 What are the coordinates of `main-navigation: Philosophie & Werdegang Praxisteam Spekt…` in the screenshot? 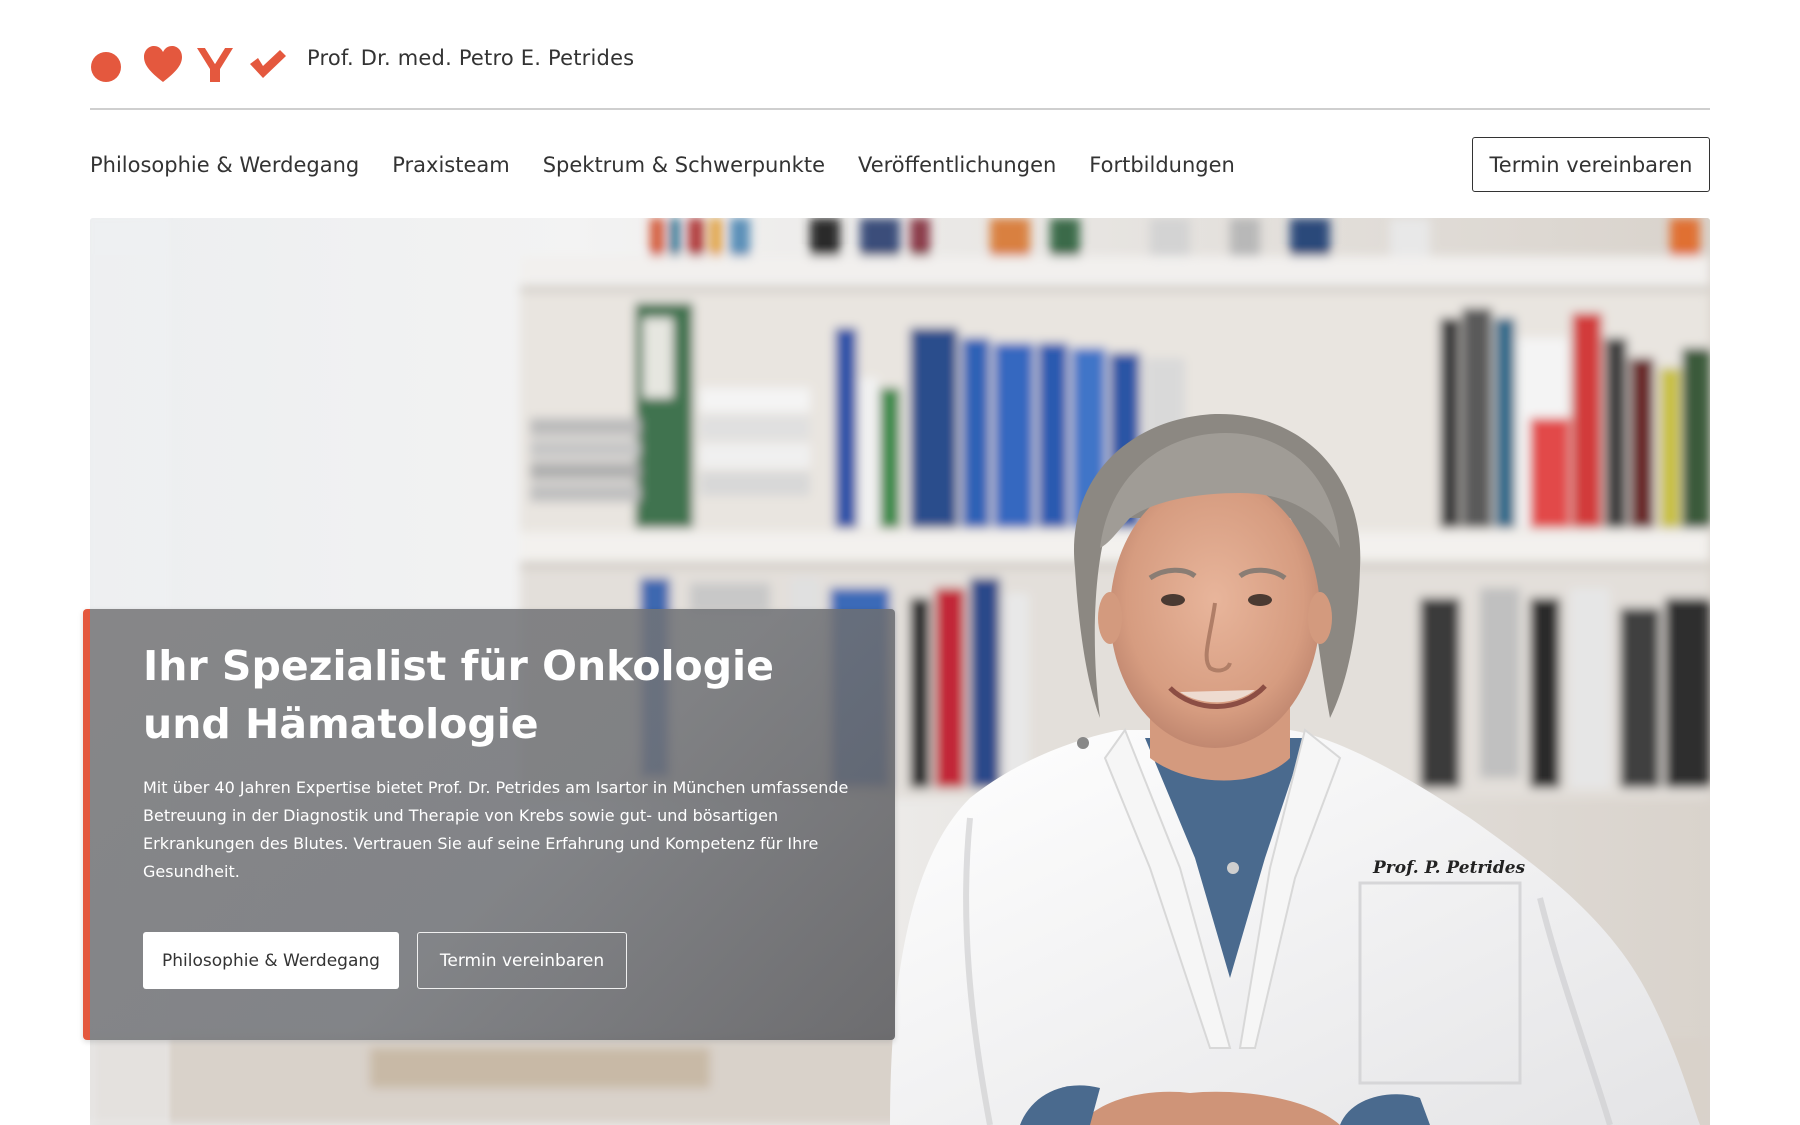 It's located at (679, 165).